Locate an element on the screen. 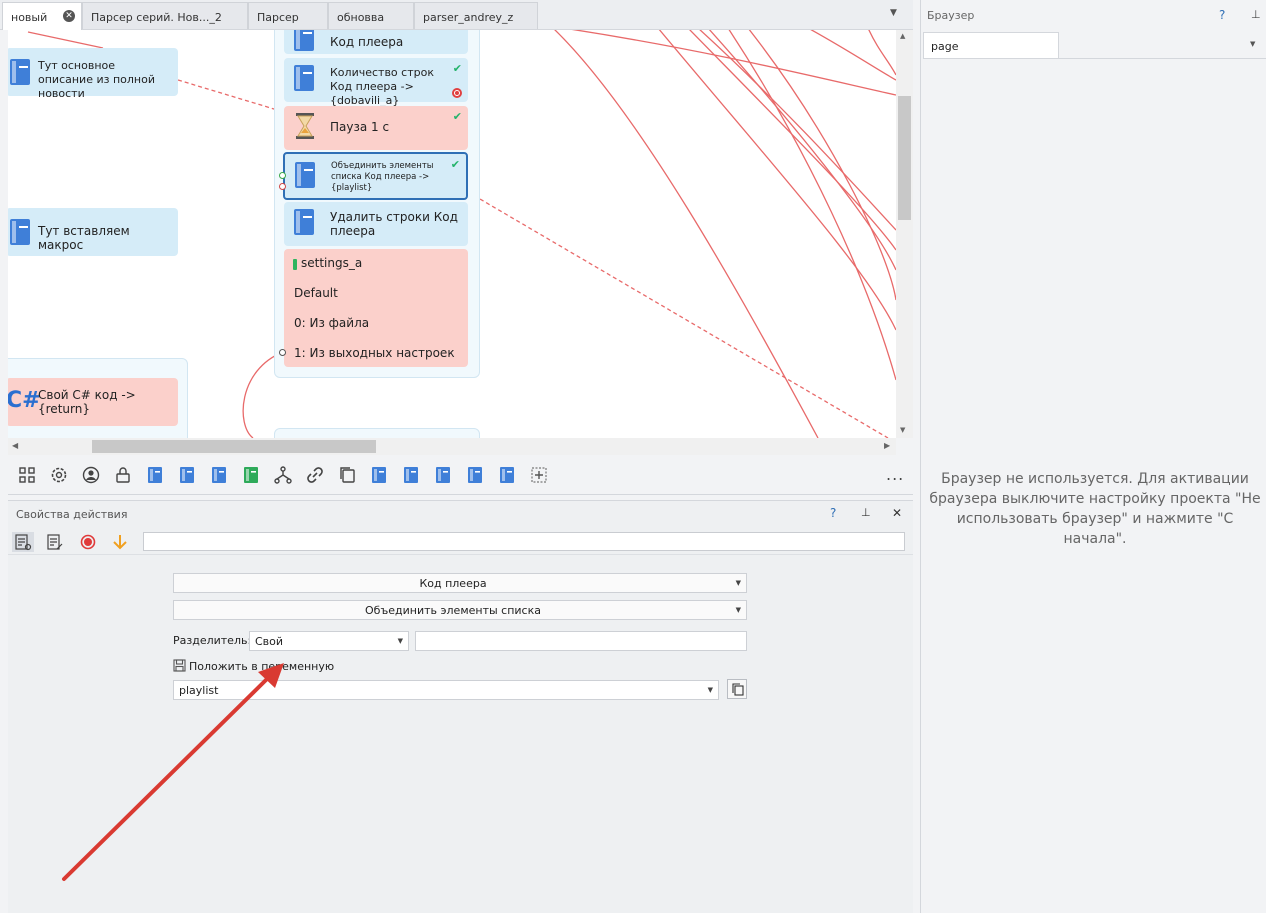  source-list-select: Код плеера ▼ is located at coordinates (460, 583).